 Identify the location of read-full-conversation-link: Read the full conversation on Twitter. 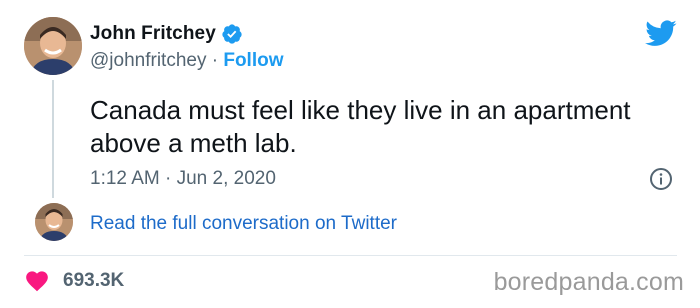
(243, 224).